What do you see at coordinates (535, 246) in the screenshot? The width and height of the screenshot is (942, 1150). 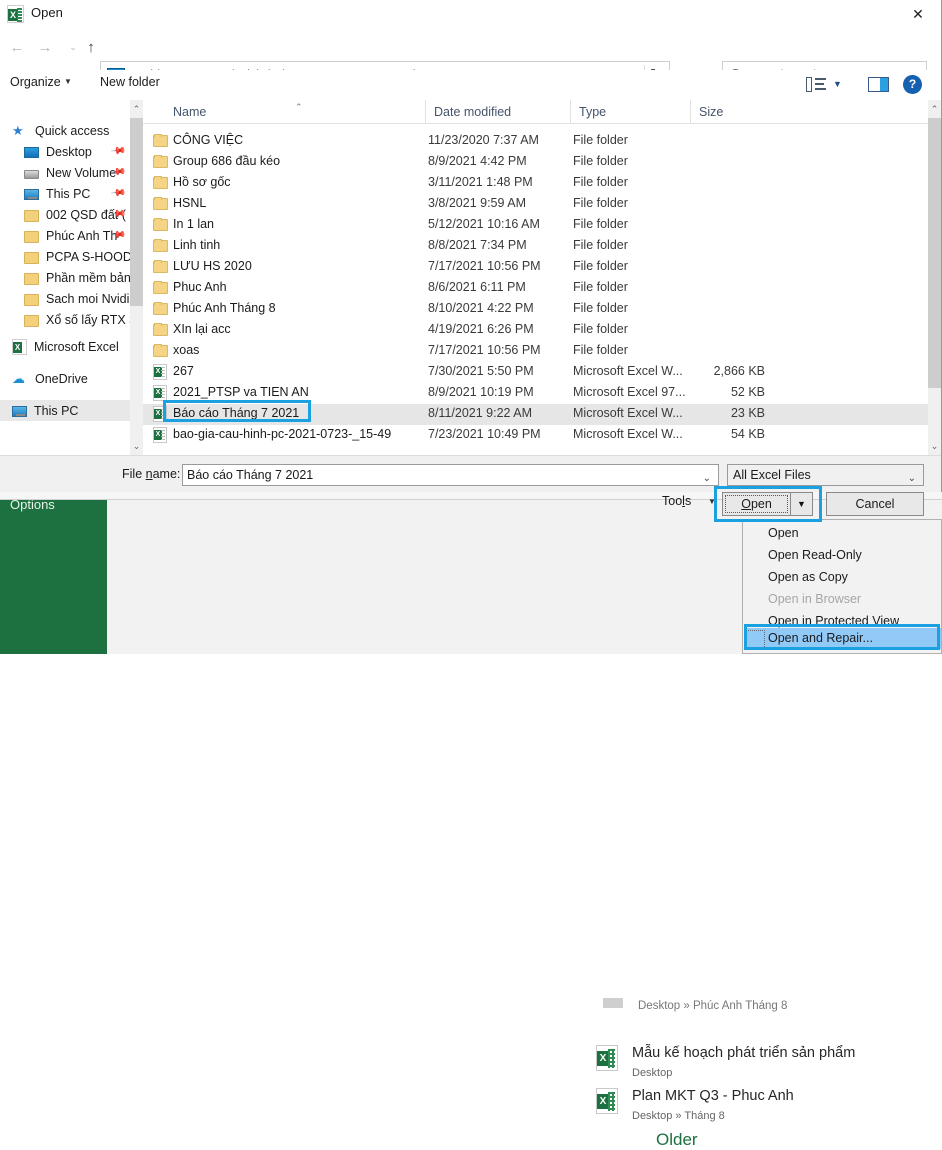 I see `table-row: Linh tinh 8/8/2021 7:34 PM File folder` at bounding box center [535, 246].